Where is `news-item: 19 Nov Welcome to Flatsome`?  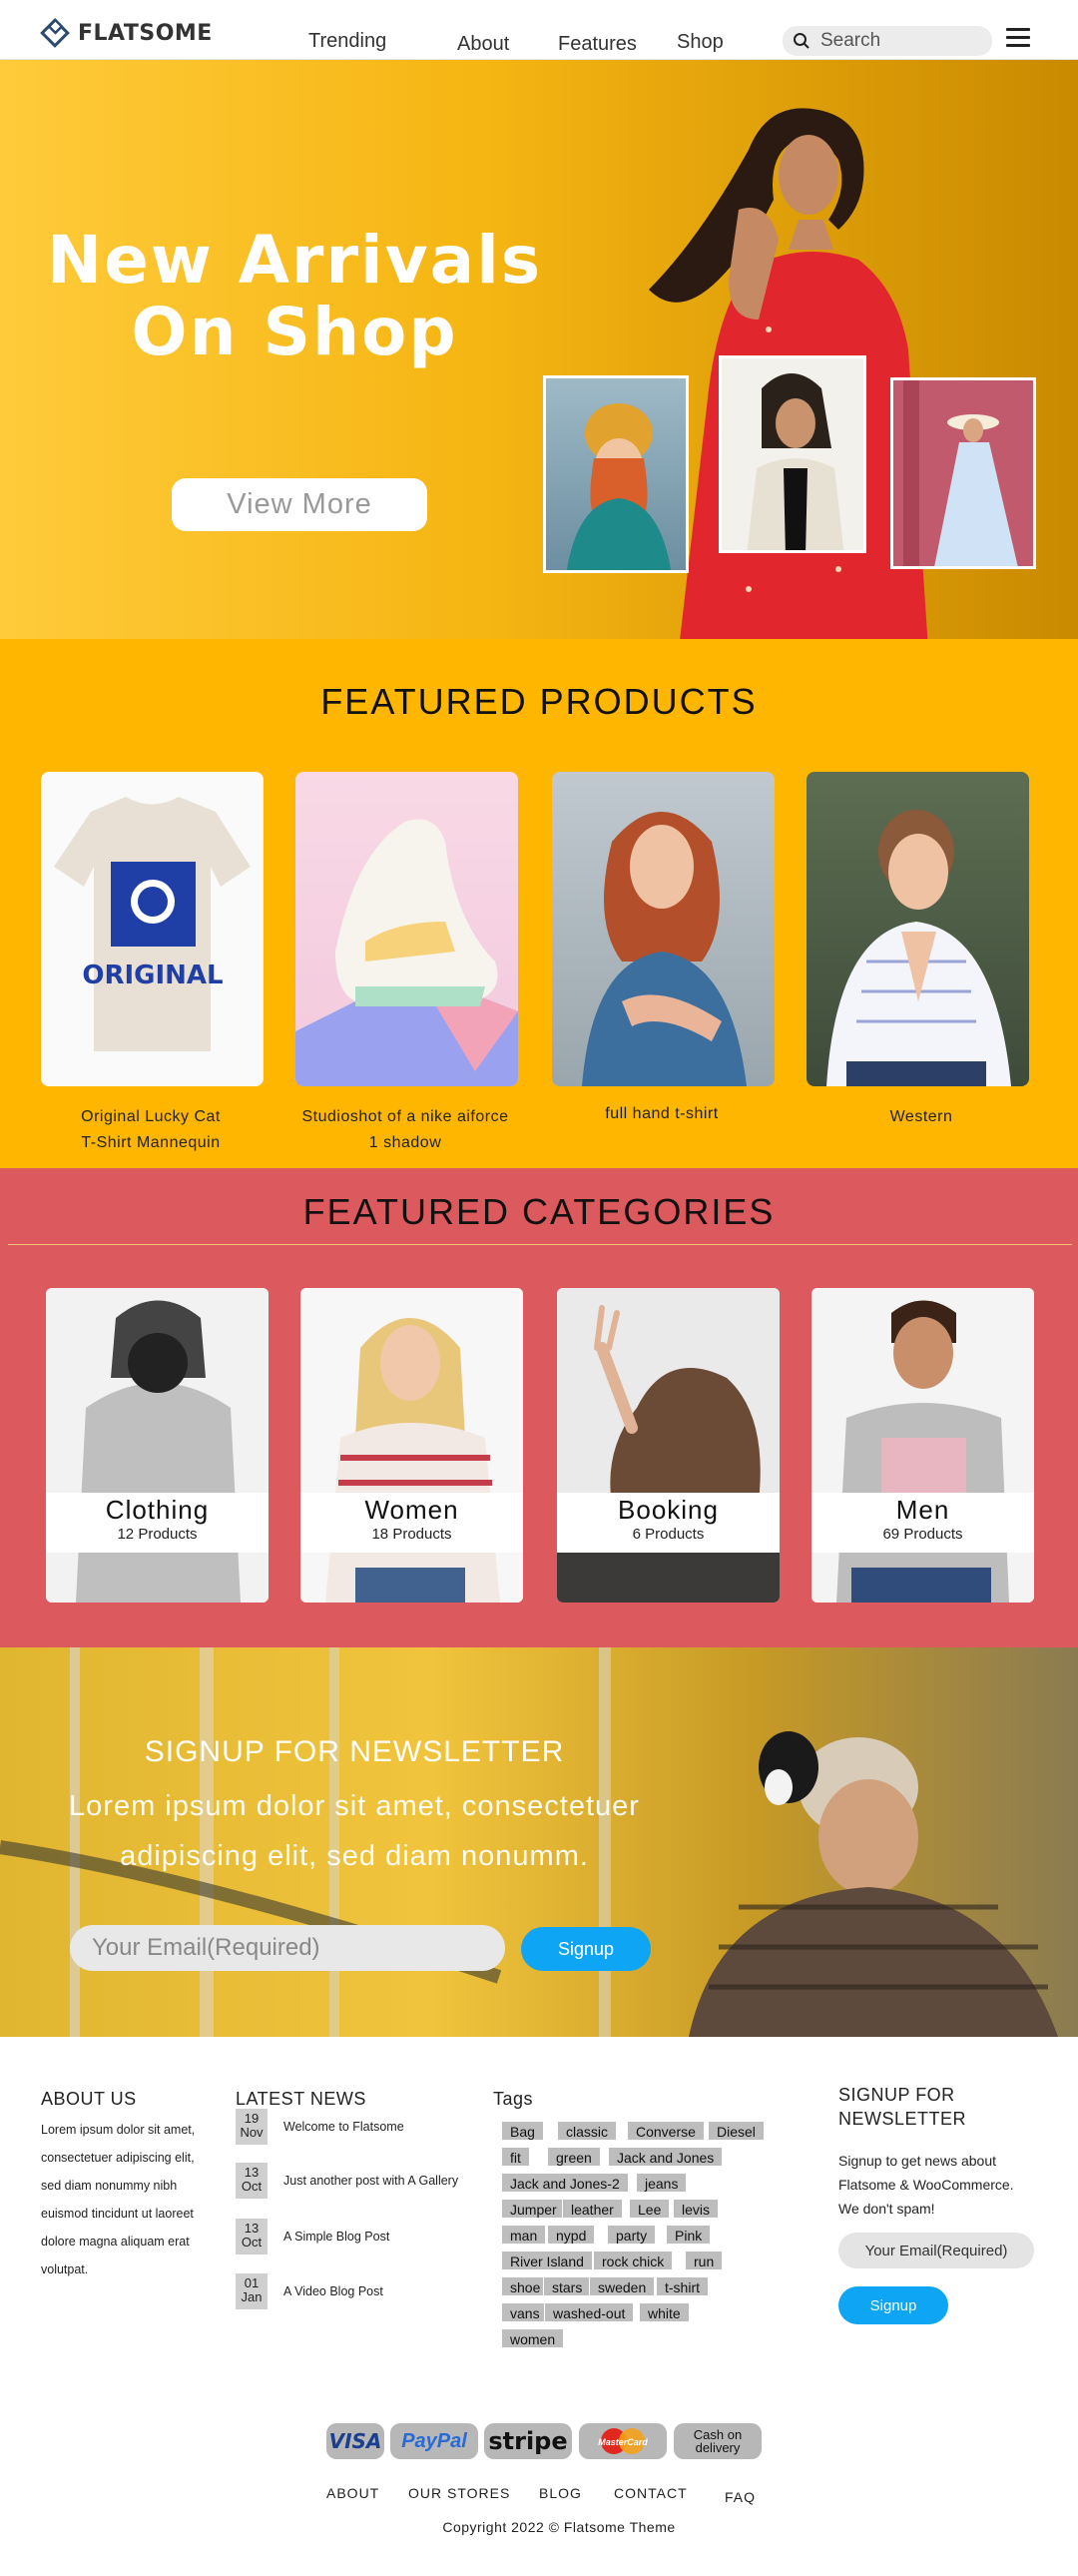
news-item: 19 Nov Welcome to Flatsome is located at coordinates (320, 2127).